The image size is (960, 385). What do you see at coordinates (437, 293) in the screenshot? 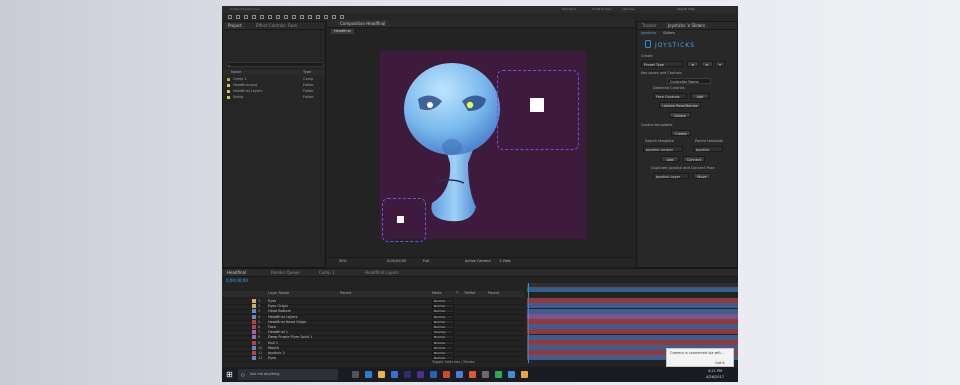
I see `column-mode: Mode` at bounding box center [437, 293].